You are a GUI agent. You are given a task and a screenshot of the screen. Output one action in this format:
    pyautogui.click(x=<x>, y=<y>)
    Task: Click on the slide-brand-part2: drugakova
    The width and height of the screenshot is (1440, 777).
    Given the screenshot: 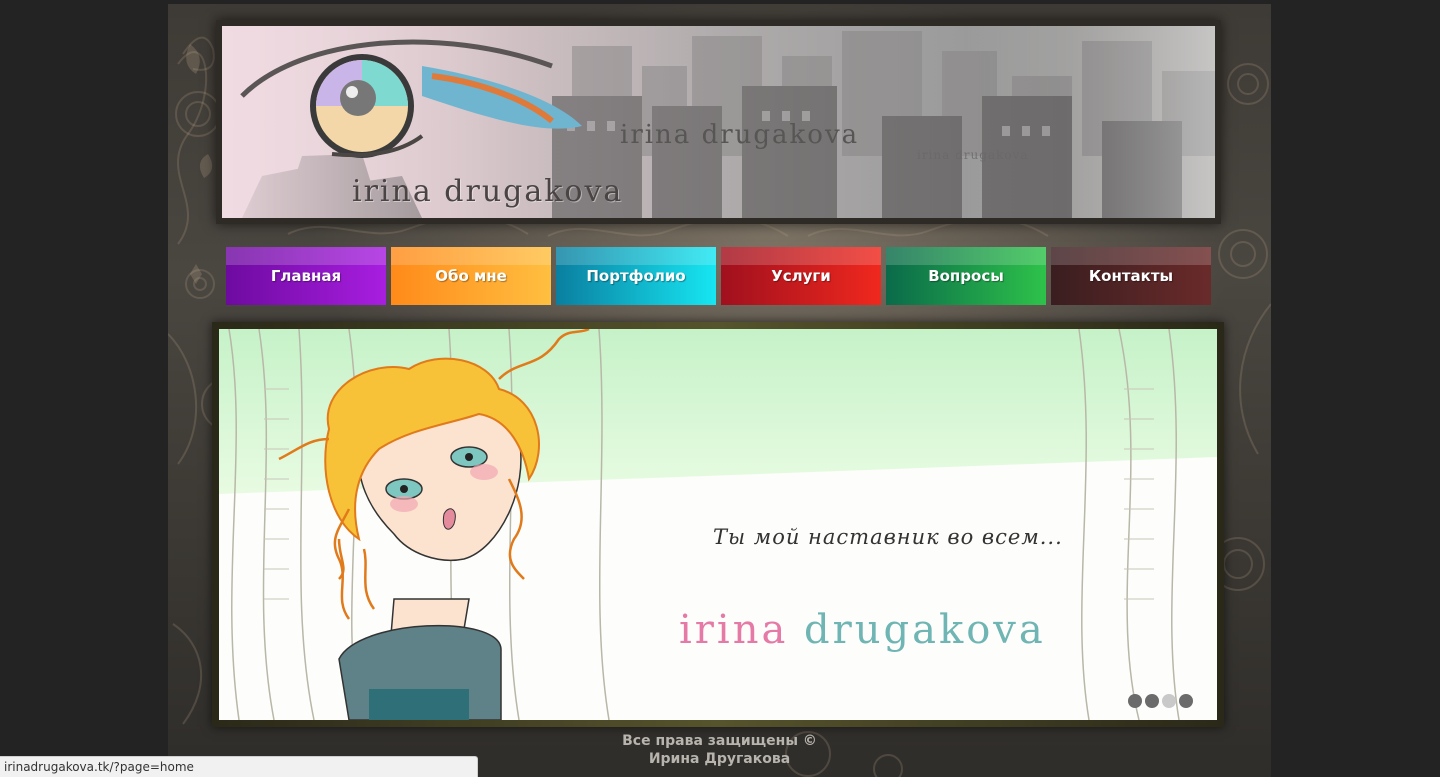 What is the action you would take?
    pyautogui.click(x=925, y=630)
    